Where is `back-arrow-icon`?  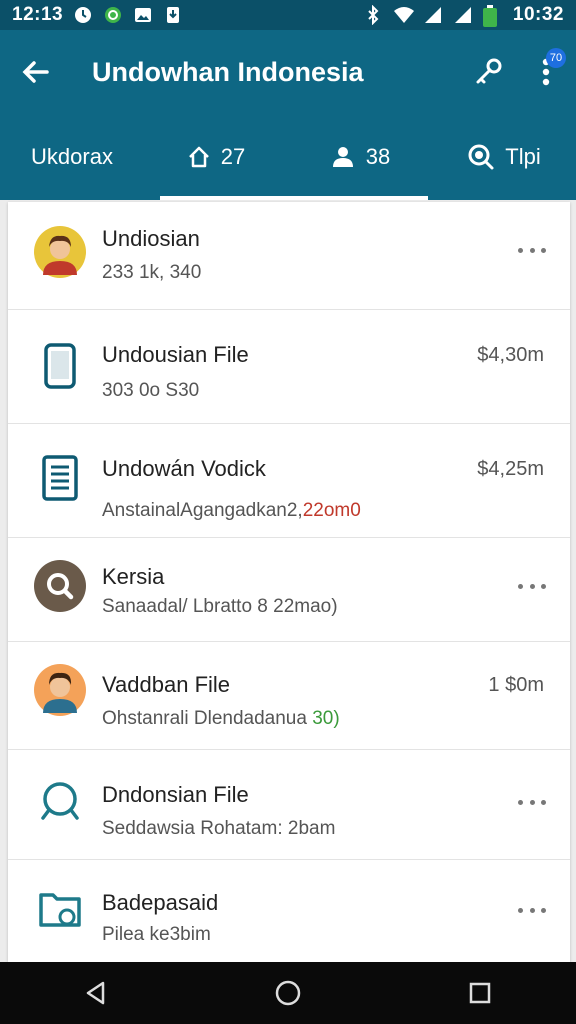 back-arrow-icon is located at coordinates (35, 72).